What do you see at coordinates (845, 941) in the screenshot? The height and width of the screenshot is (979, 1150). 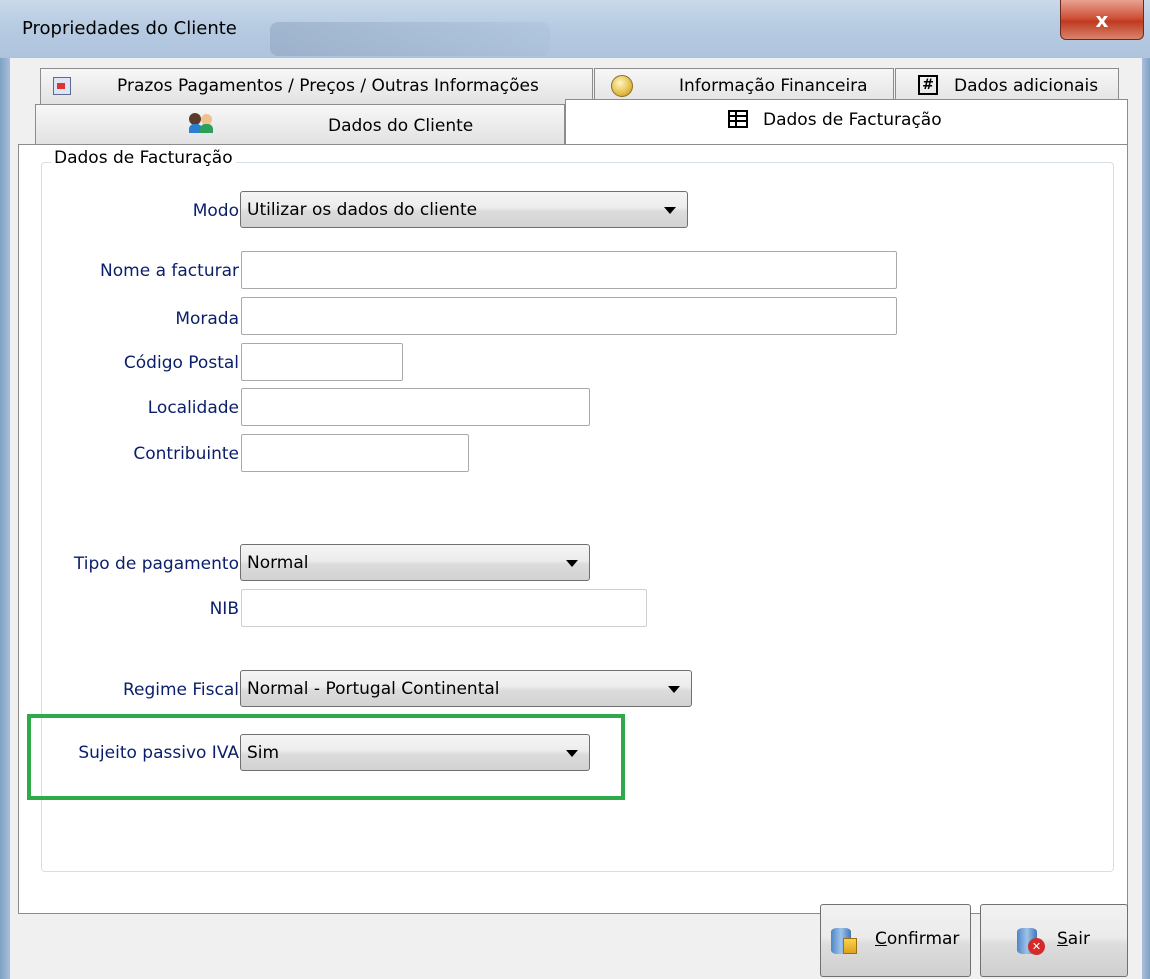 I see `database-edit-icon` at bounding box center [845, 941].